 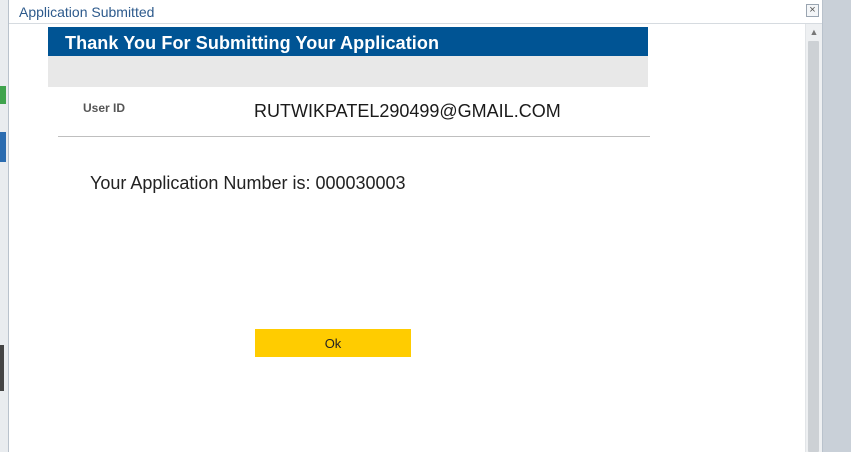 What do you see at coordinates (348, 71) in the screenshot?
I see `header-subband` at bounding box center [348, 71].